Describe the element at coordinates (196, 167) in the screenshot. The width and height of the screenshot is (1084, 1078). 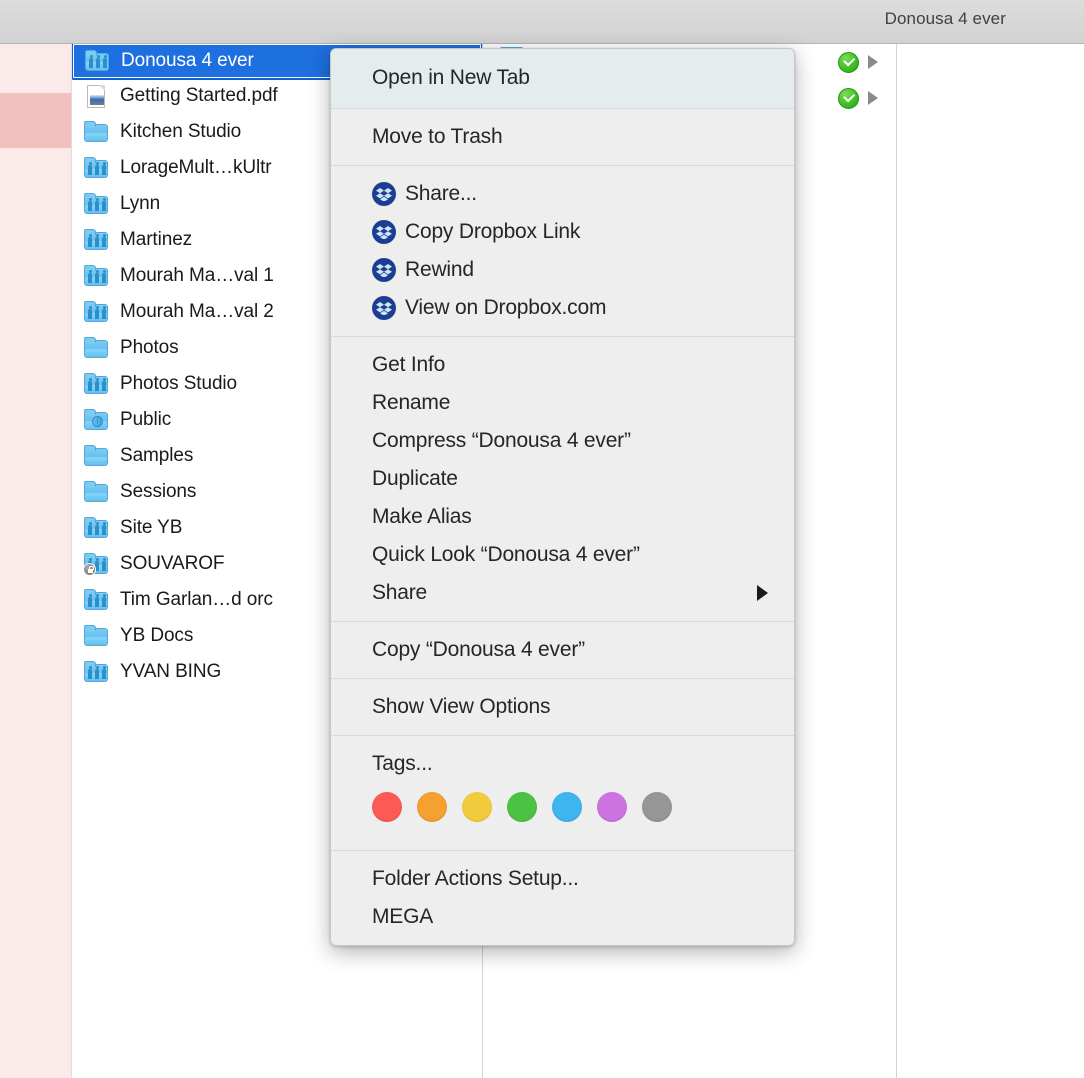
I see `file-list-item-label: LorageMult…kUltr` at that location.